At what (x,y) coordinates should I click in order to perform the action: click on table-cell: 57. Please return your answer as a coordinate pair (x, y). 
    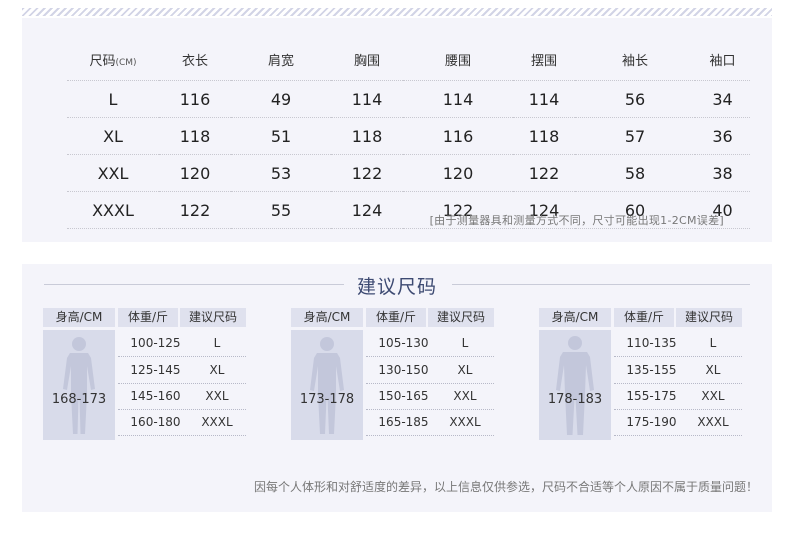
    Looking at the image, I should click on (635, 136).